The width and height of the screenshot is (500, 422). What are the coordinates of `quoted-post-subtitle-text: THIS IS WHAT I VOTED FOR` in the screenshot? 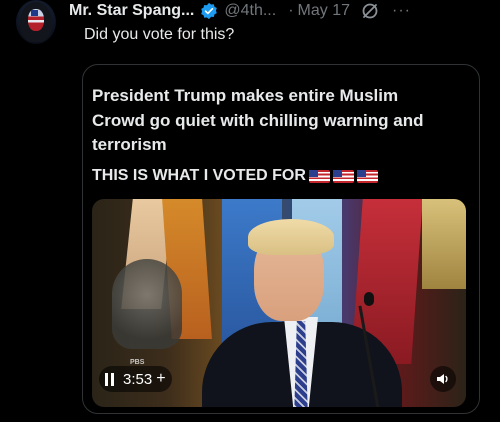 It's located at (199, 175).